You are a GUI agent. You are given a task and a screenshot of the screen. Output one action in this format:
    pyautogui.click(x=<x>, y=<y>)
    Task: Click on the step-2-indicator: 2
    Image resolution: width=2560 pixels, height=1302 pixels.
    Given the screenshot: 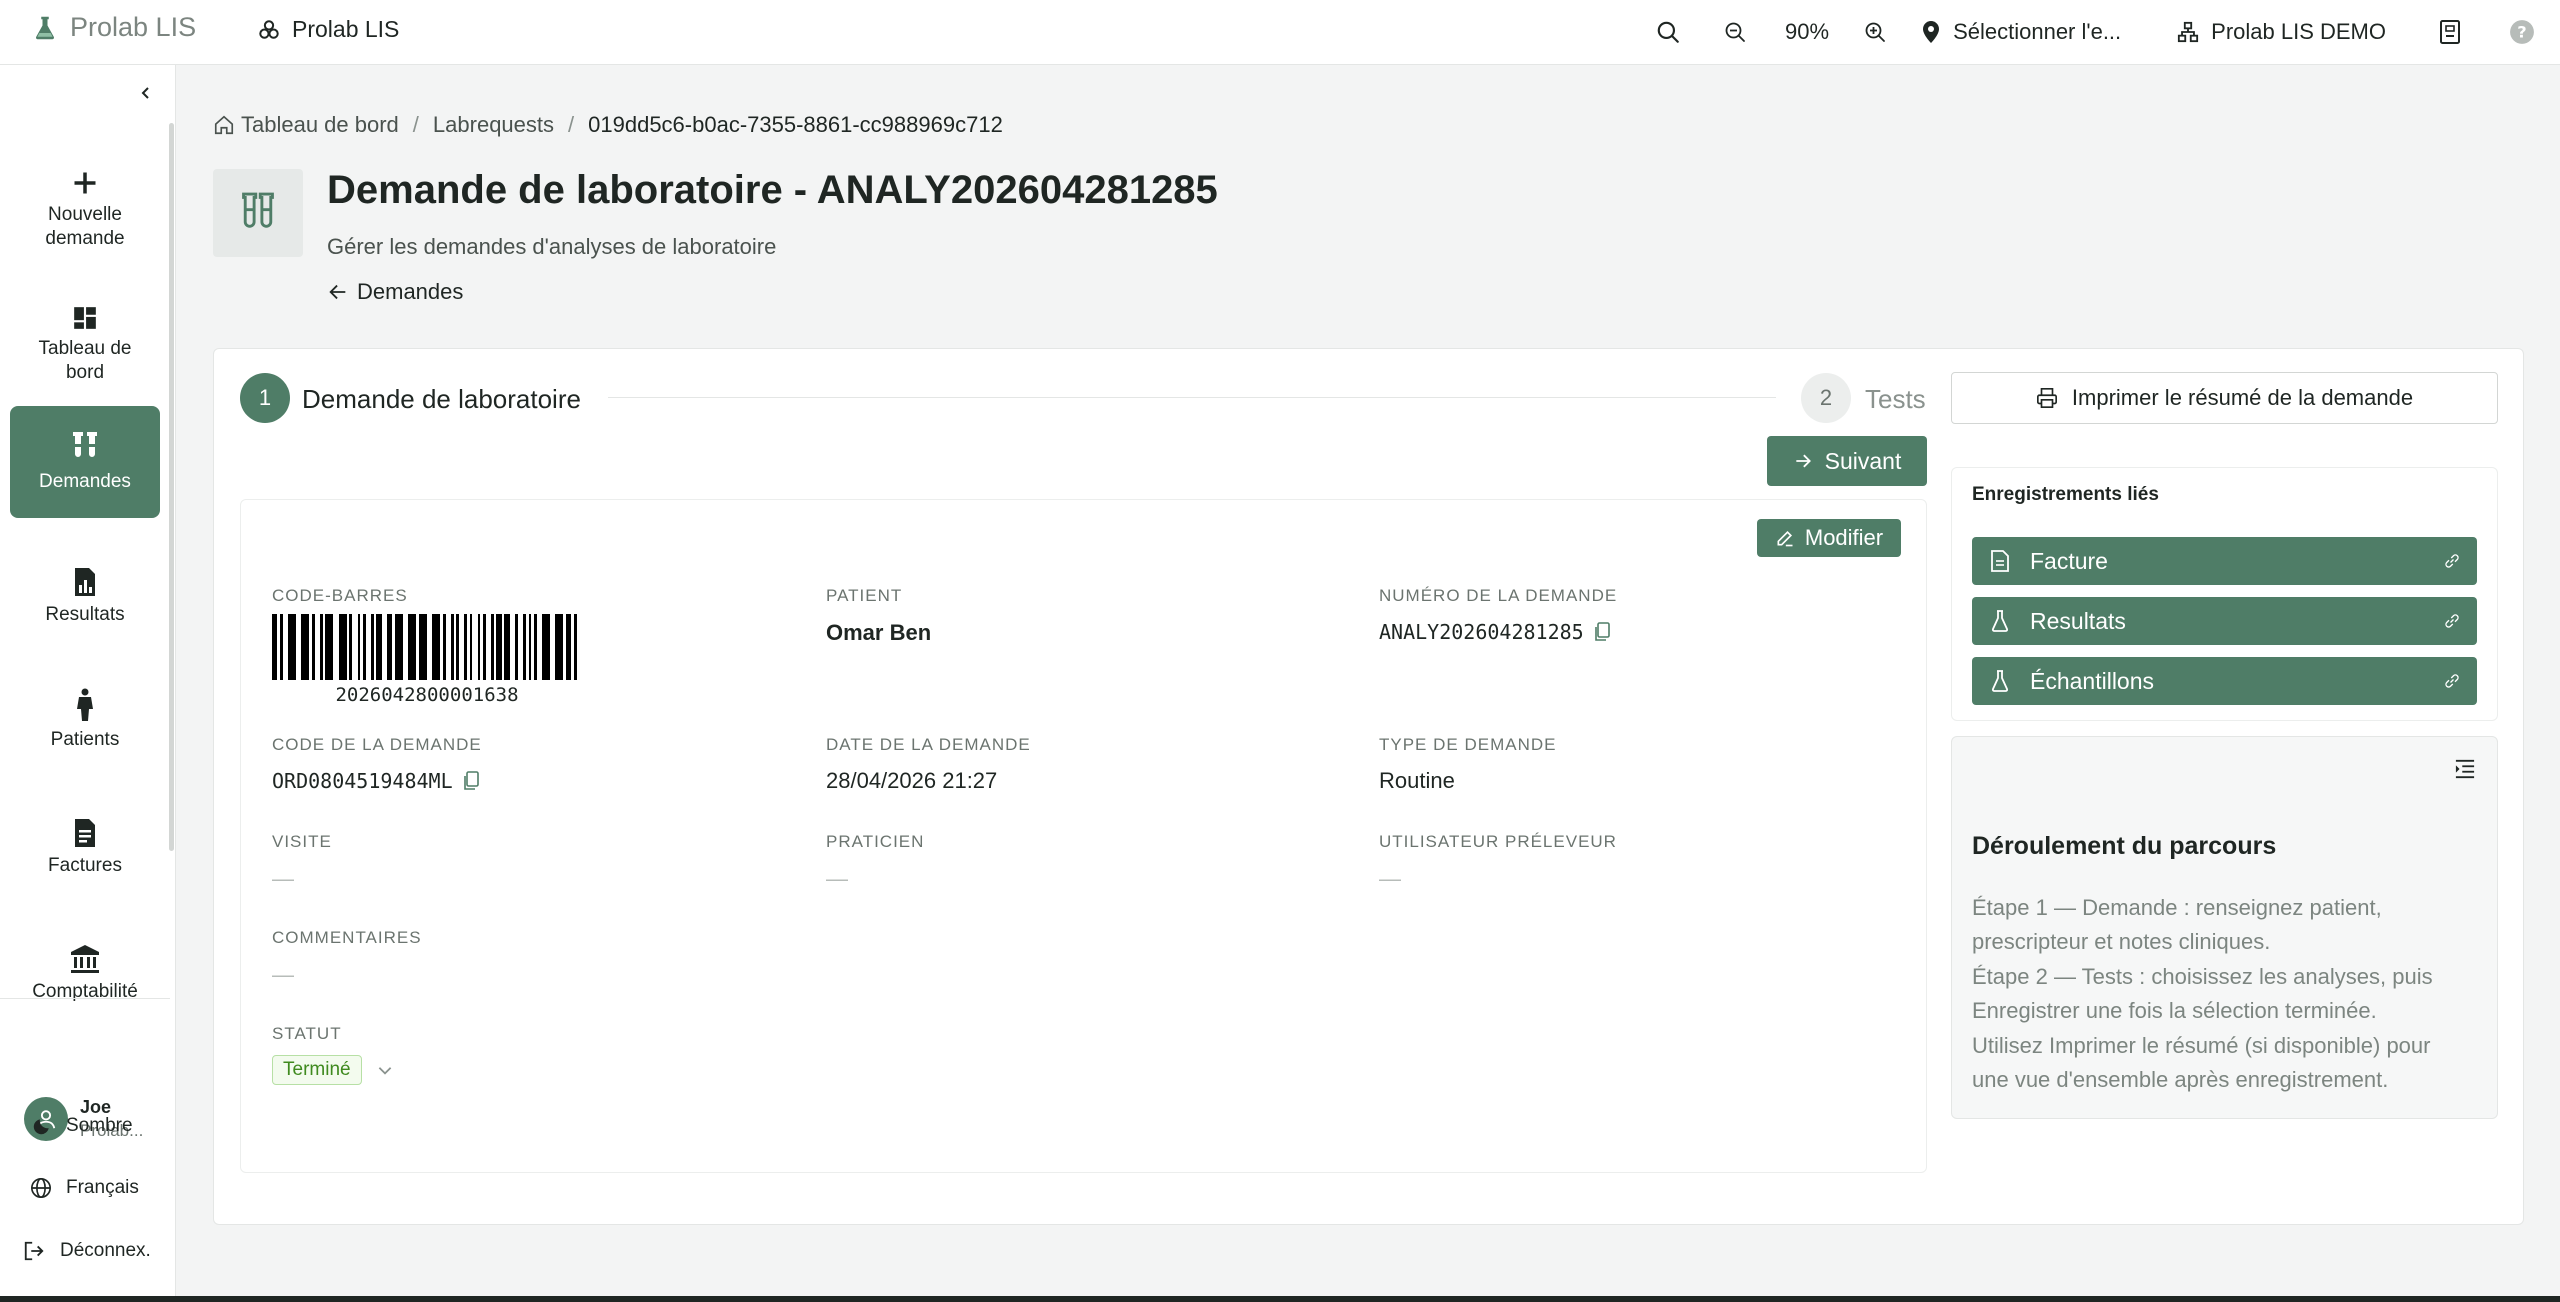 What is the action you would take?
    pyautogui.click(x=1826, y=398)
    